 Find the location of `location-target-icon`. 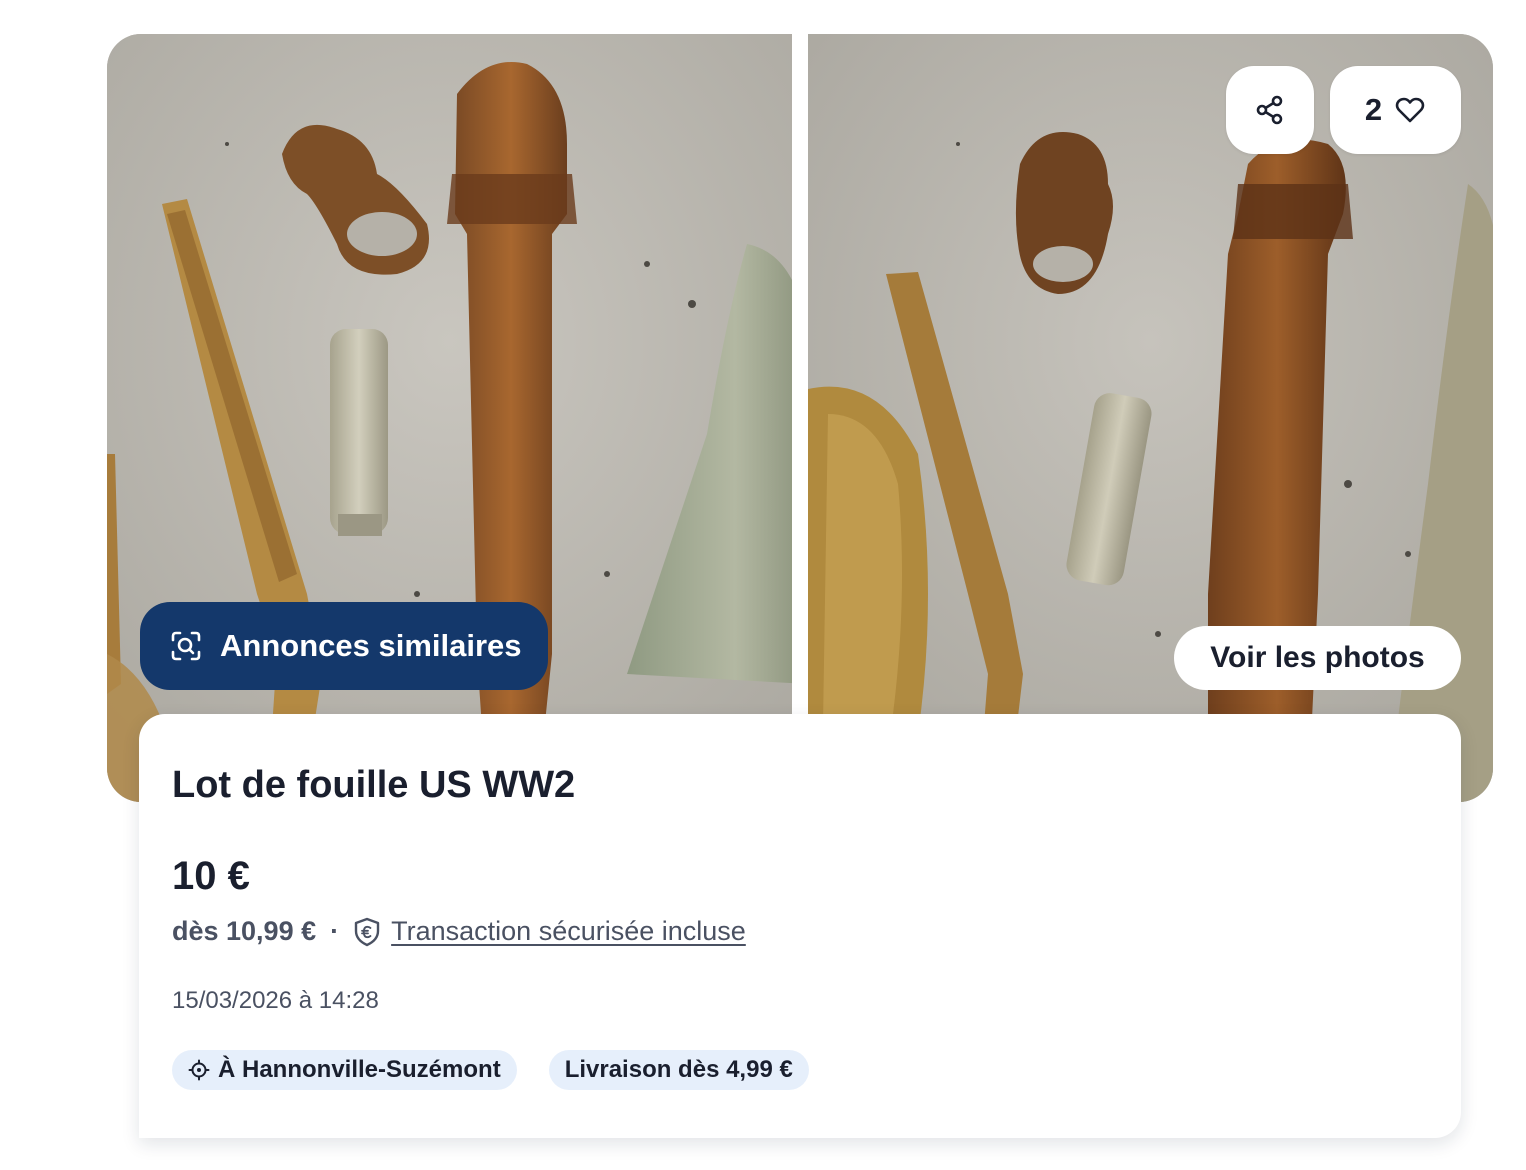

location-target-icon is located at coordinates (199, 1070).